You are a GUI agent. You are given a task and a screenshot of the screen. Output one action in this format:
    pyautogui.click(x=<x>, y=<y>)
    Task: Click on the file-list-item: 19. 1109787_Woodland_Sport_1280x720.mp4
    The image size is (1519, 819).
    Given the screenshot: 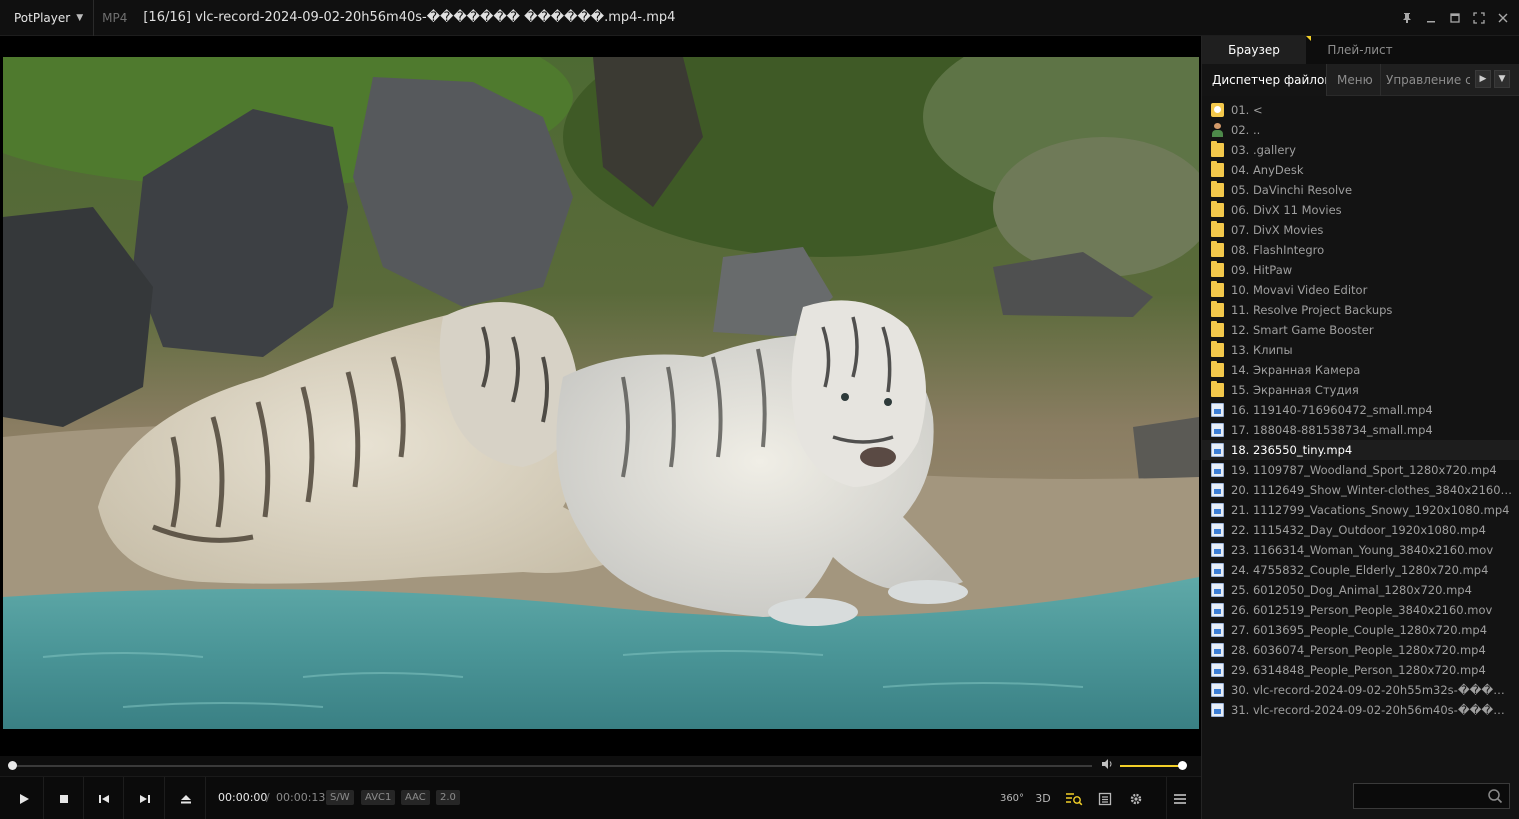 What is the action you would take?
    pyautogui.click(x=1360, y=470)
    